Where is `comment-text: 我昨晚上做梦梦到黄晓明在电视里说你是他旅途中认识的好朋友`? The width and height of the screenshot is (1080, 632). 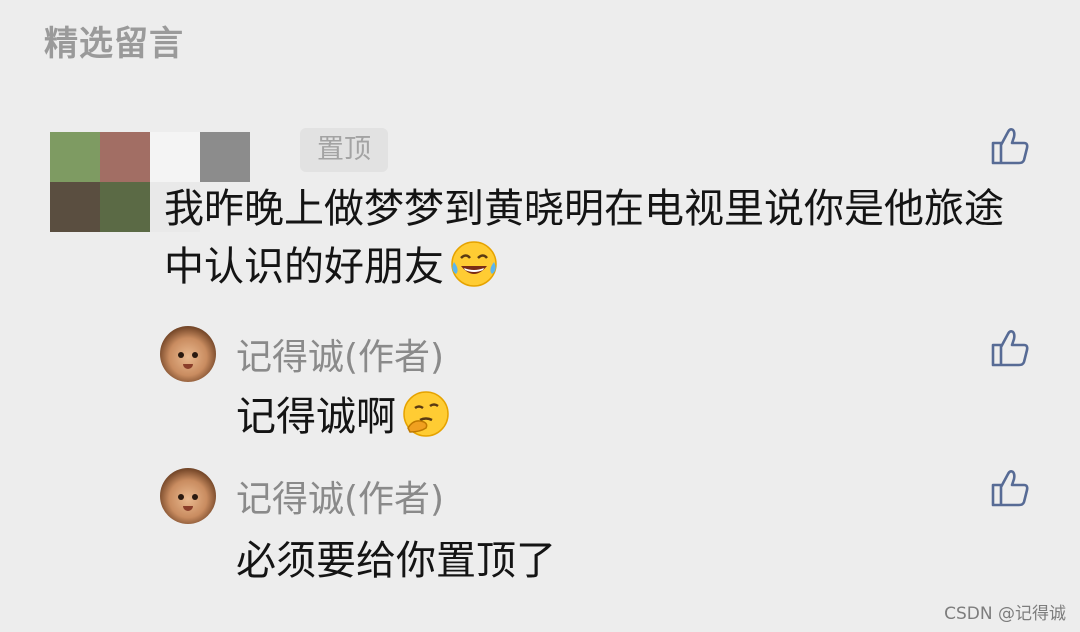
comment-text: 我昨晚上做梦梦到黄晓明在电视里说你是他旅途中认识的好朋友 is located at coordinates (584, 238).